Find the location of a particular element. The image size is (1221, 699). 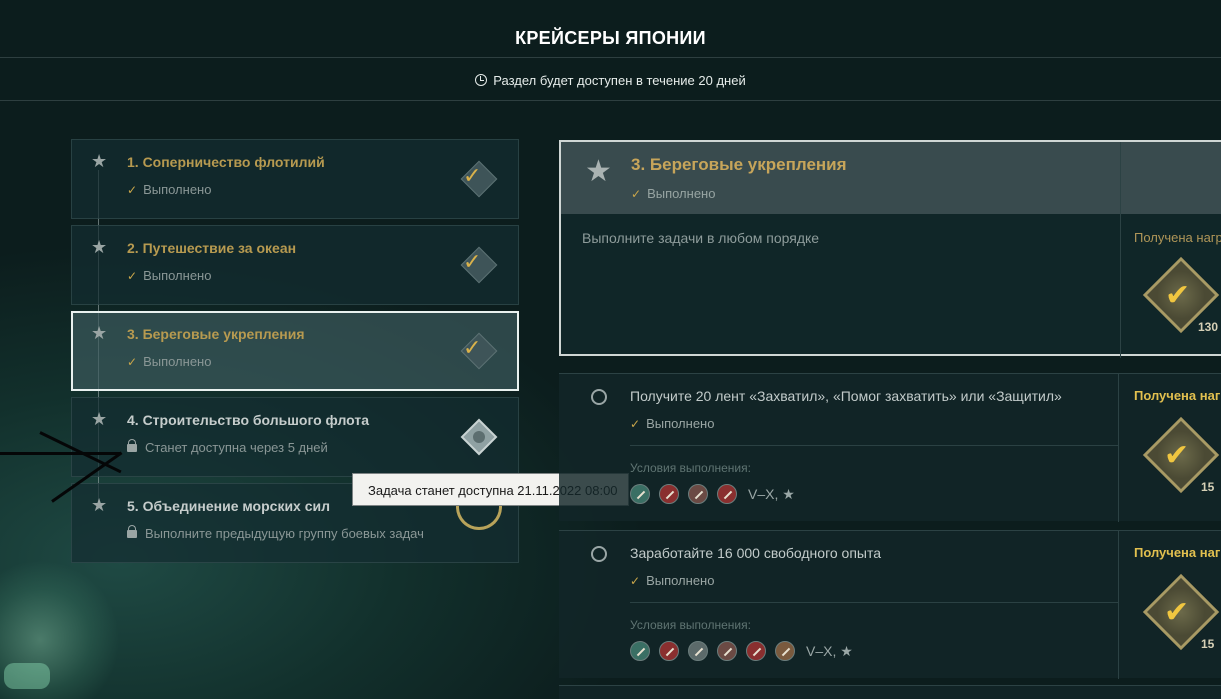

aircraft-class-icon is located at coordinates (785, 651).